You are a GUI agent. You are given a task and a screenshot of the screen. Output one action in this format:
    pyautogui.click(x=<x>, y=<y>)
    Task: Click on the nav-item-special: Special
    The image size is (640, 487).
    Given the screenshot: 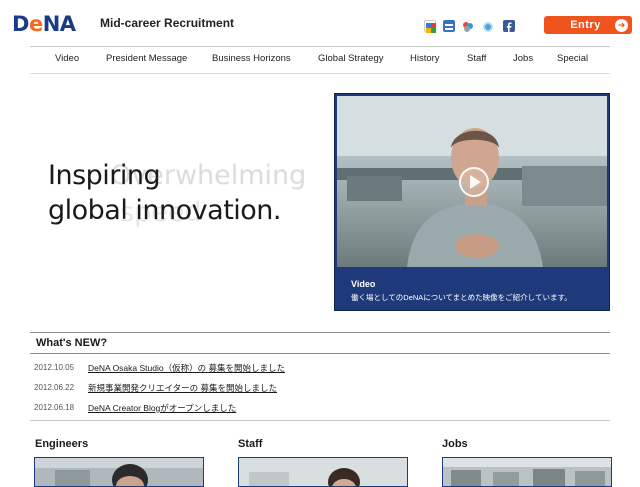 What is the action you would take?
    pyautogui.click(x=572, y=58)
    